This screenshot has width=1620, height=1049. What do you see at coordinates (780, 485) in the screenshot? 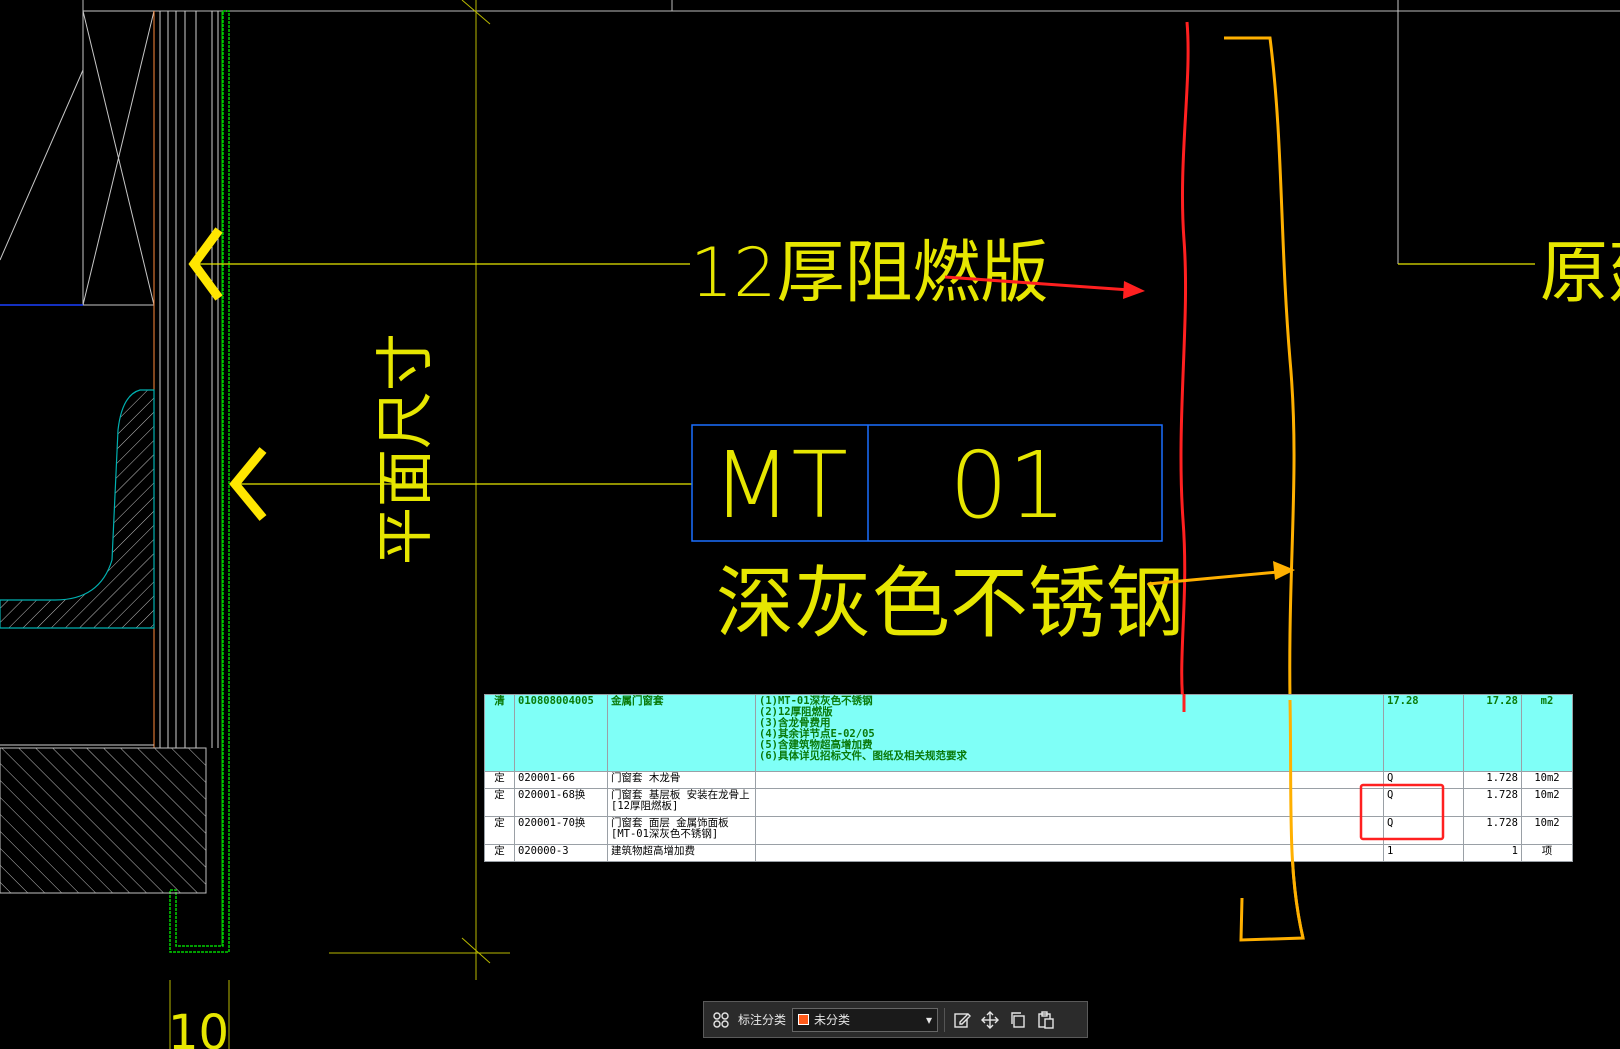
I see `tag-code-left: MT` at bounding box center [780, 485].